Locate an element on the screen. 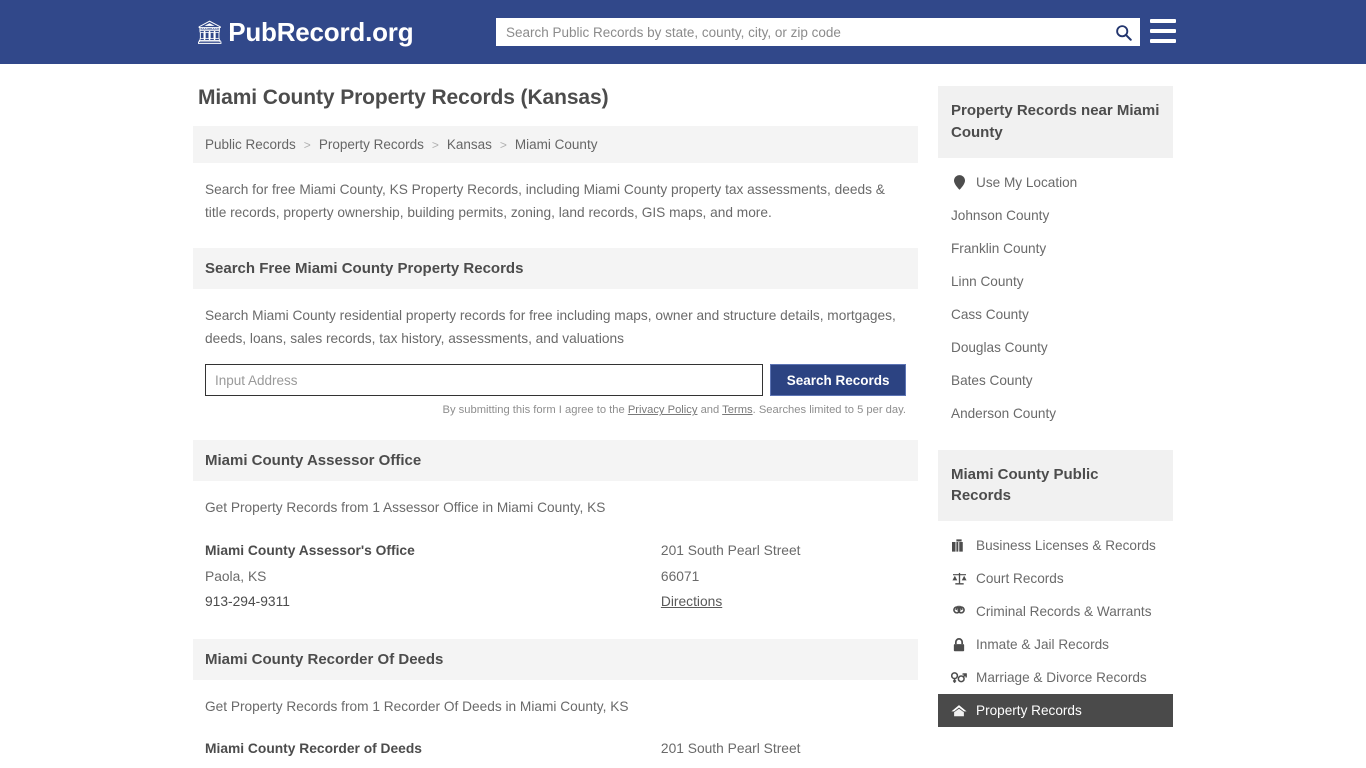 The image size is (1366, 768). search-records-button: Search Records is located at coordinates (838, 380).